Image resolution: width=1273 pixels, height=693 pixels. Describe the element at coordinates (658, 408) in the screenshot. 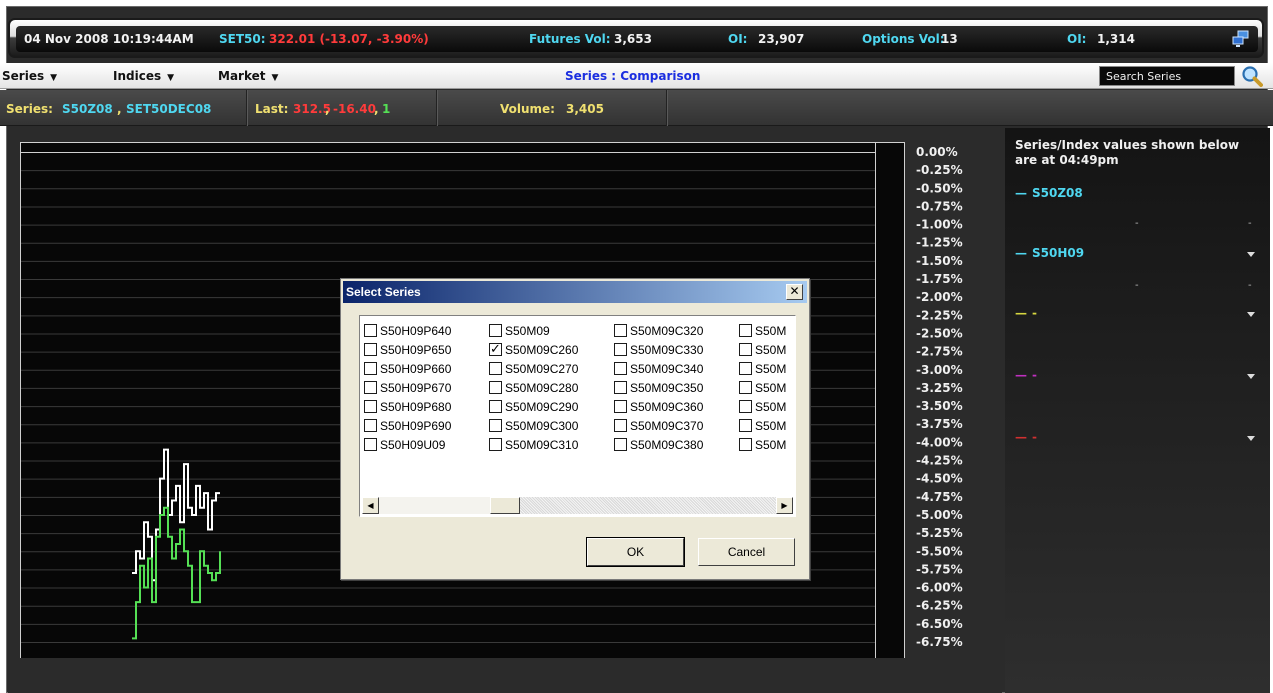

I see `series-checkbox-item: S50M09C360` at that location.